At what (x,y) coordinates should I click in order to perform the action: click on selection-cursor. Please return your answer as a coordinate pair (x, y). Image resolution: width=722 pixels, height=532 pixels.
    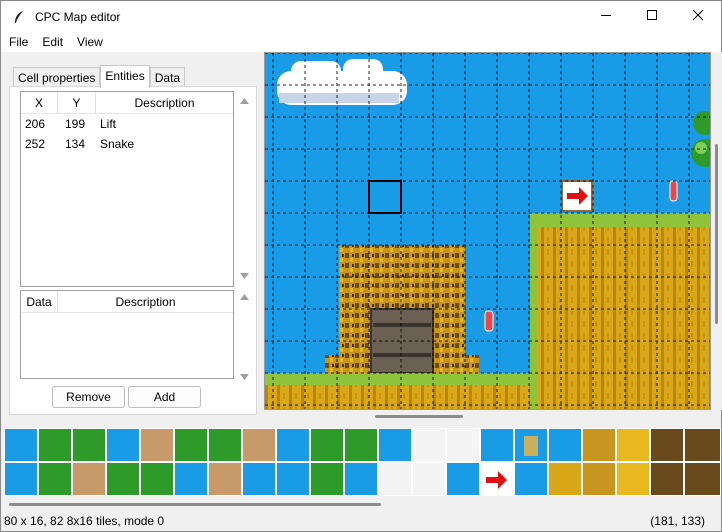
    Looking at the image, I should click on (385, 197).